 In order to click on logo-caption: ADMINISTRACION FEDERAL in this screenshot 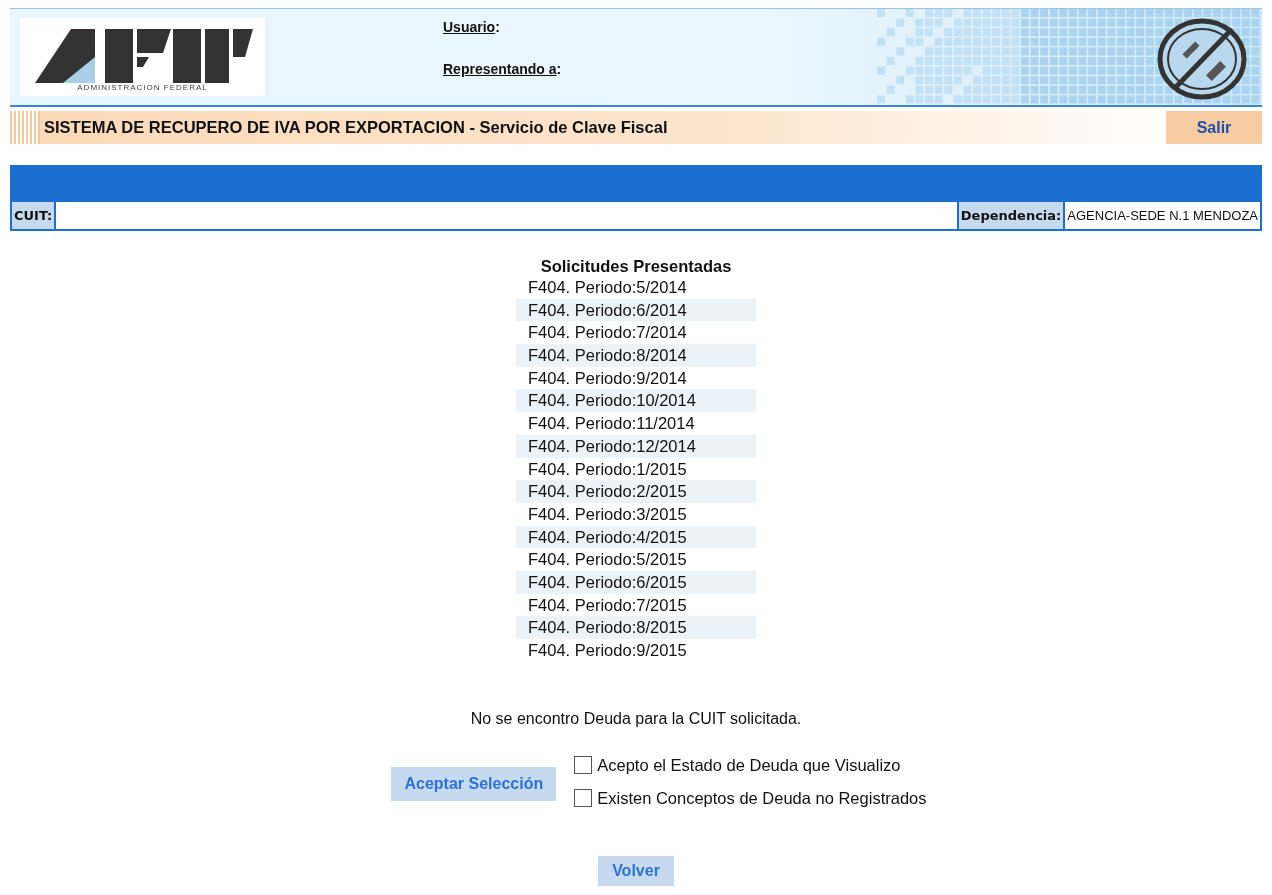, I will do `click(142, 88)`.